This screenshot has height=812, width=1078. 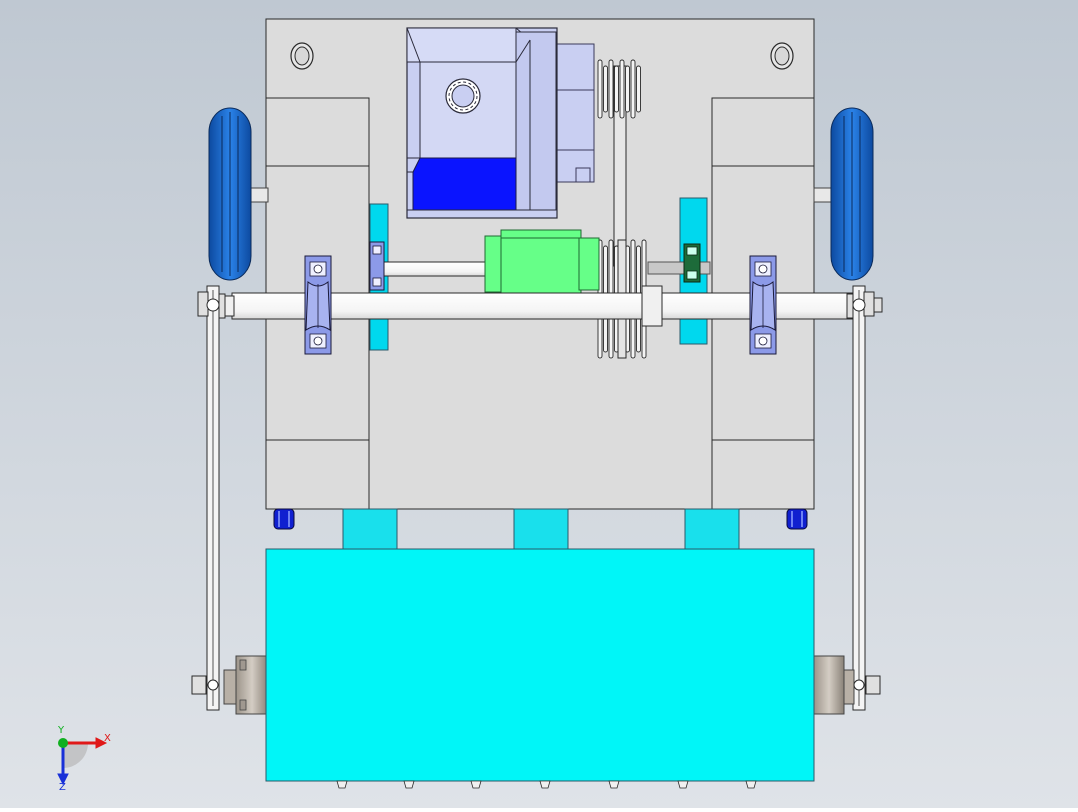 I want to click on x-axis-label: X, so click(x=107, y=738).